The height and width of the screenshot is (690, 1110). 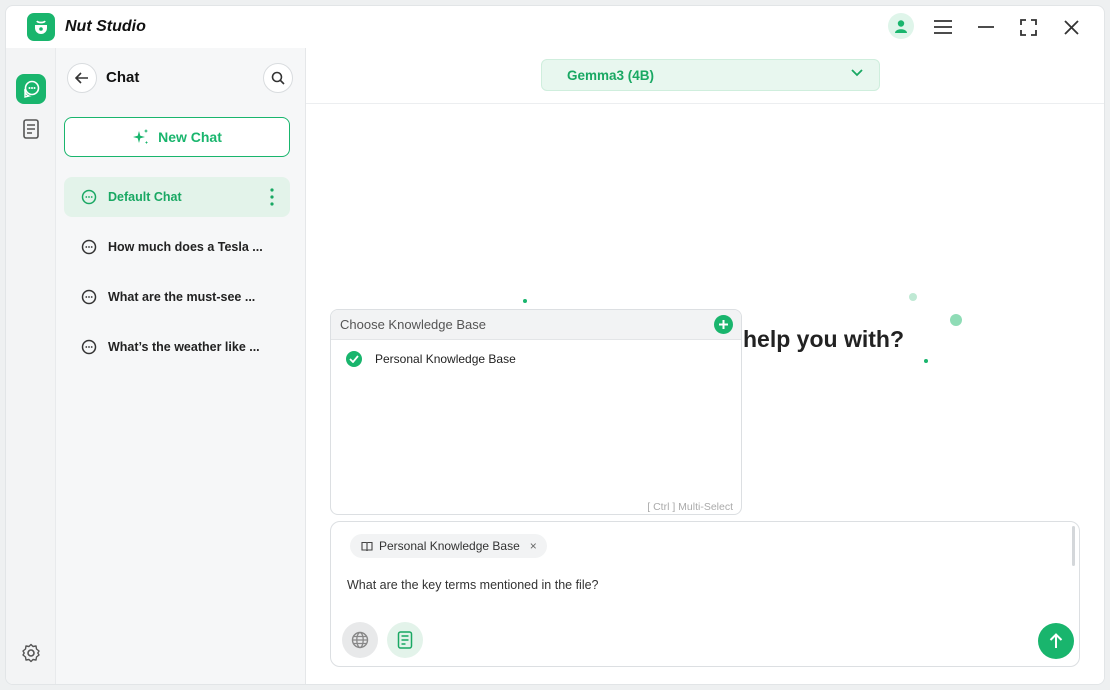 I want to click on add-knowledge-base-button, so click(x=723, y=324).